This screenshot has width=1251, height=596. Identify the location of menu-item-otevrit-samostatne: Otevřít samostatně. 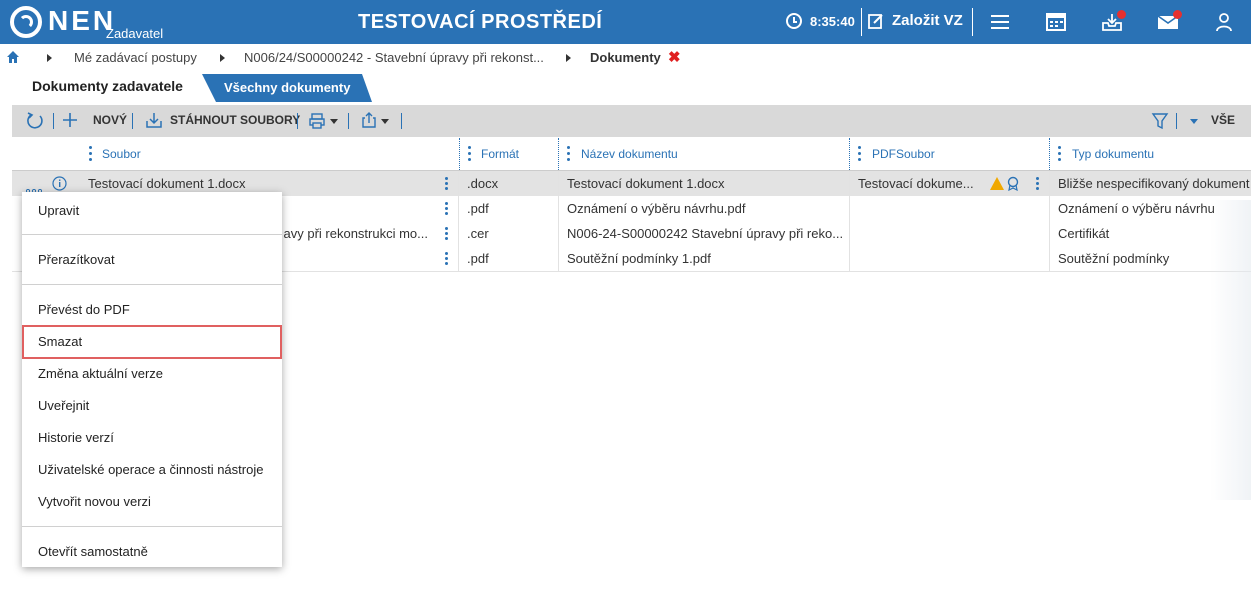
(152, 551).